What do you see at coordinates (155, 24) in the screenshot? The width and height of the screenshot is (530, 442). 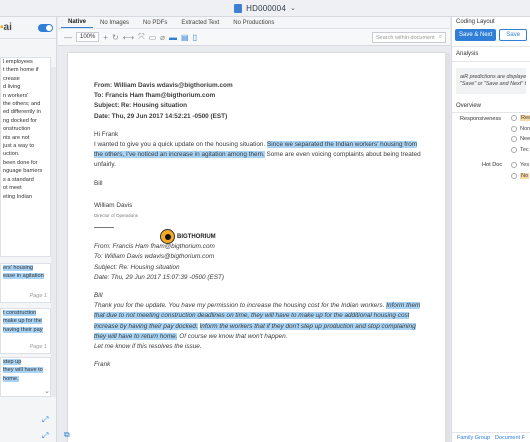 I see `tab-no-pdfs: No PDFs` at bounding box center [155, 24].